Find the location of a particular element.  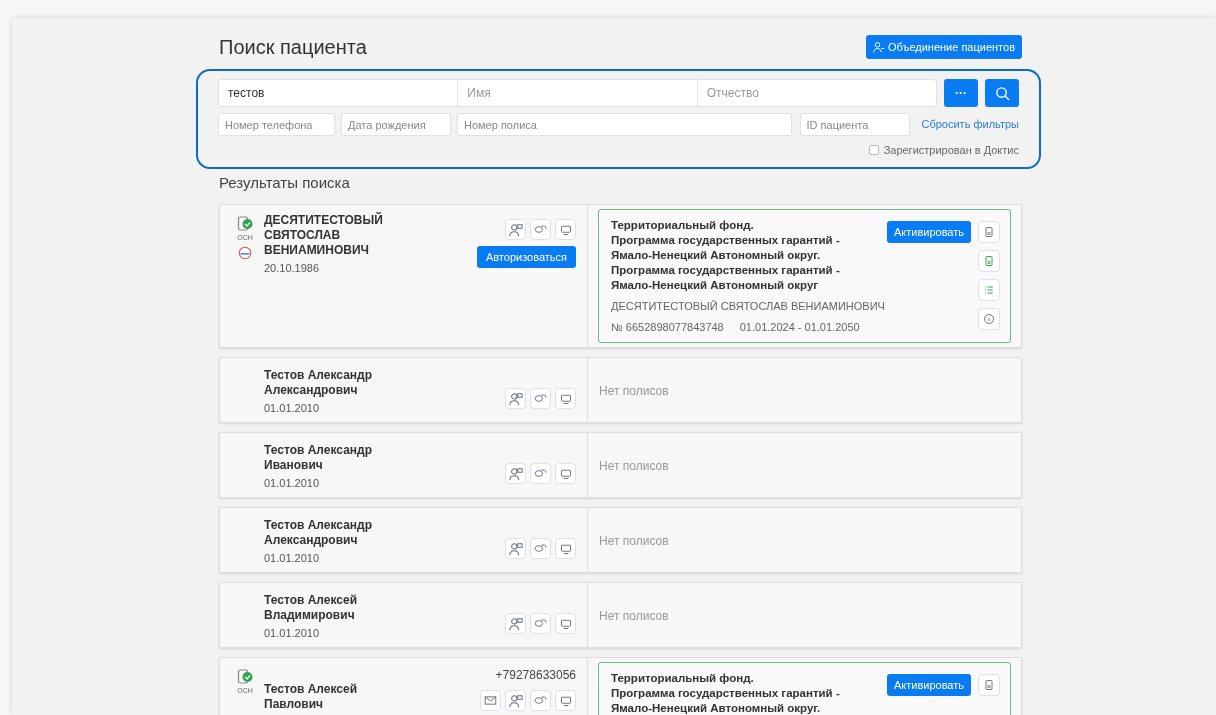

policy-number: № 6652898077843748 is located at coordinates (667, 327).